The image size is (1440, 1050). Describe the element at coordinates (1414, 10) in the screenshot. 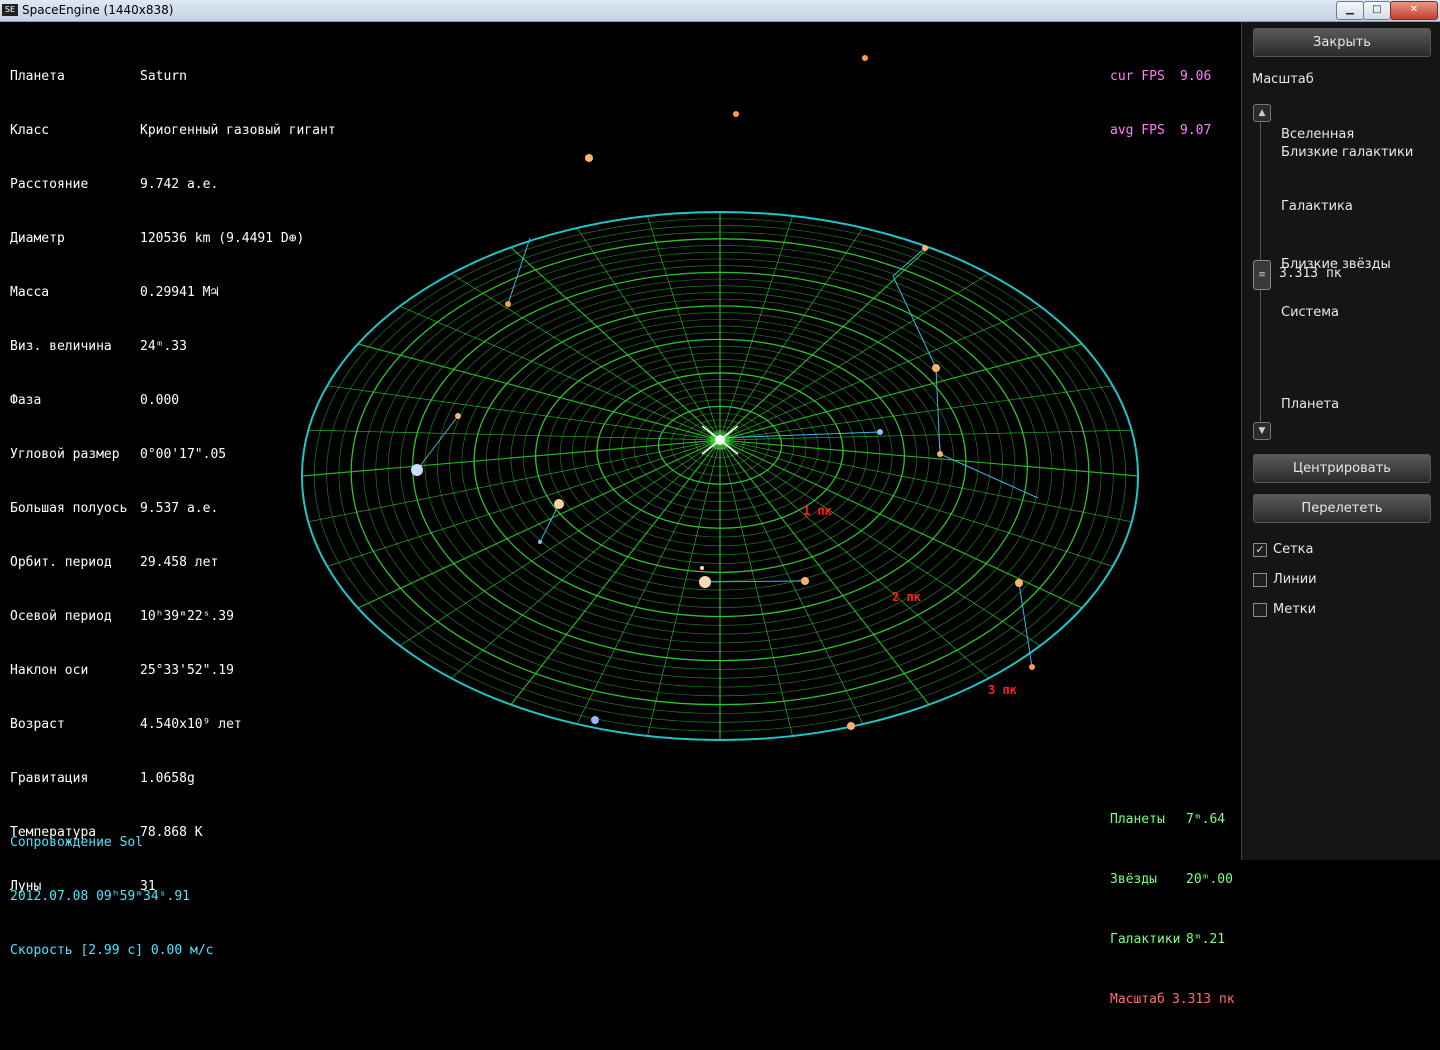

I see `close-window-button: ✕` at that location.